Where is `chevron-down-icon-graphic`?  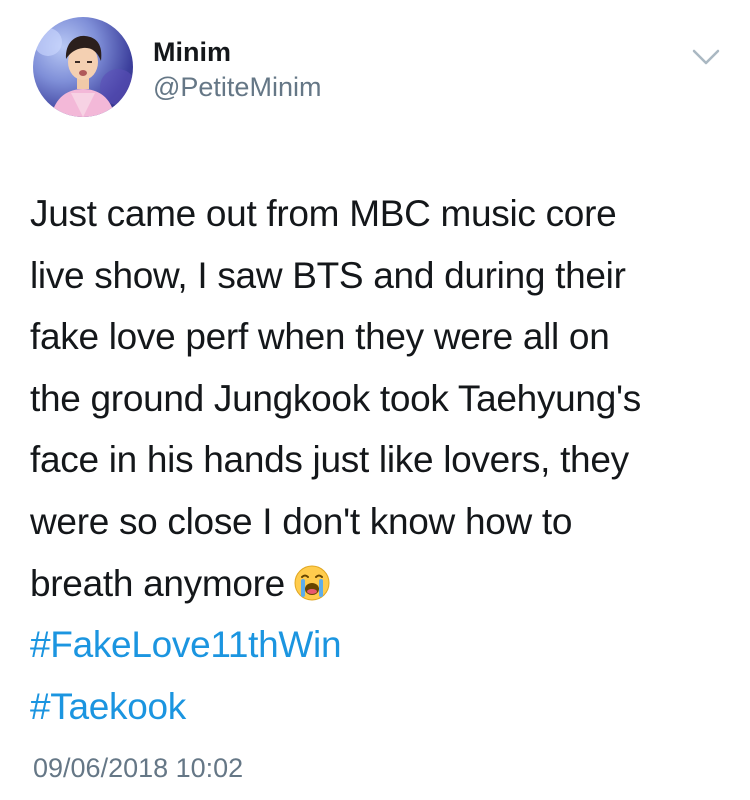 chevron-down-icon-graphic is located at coordinates (706, 57).